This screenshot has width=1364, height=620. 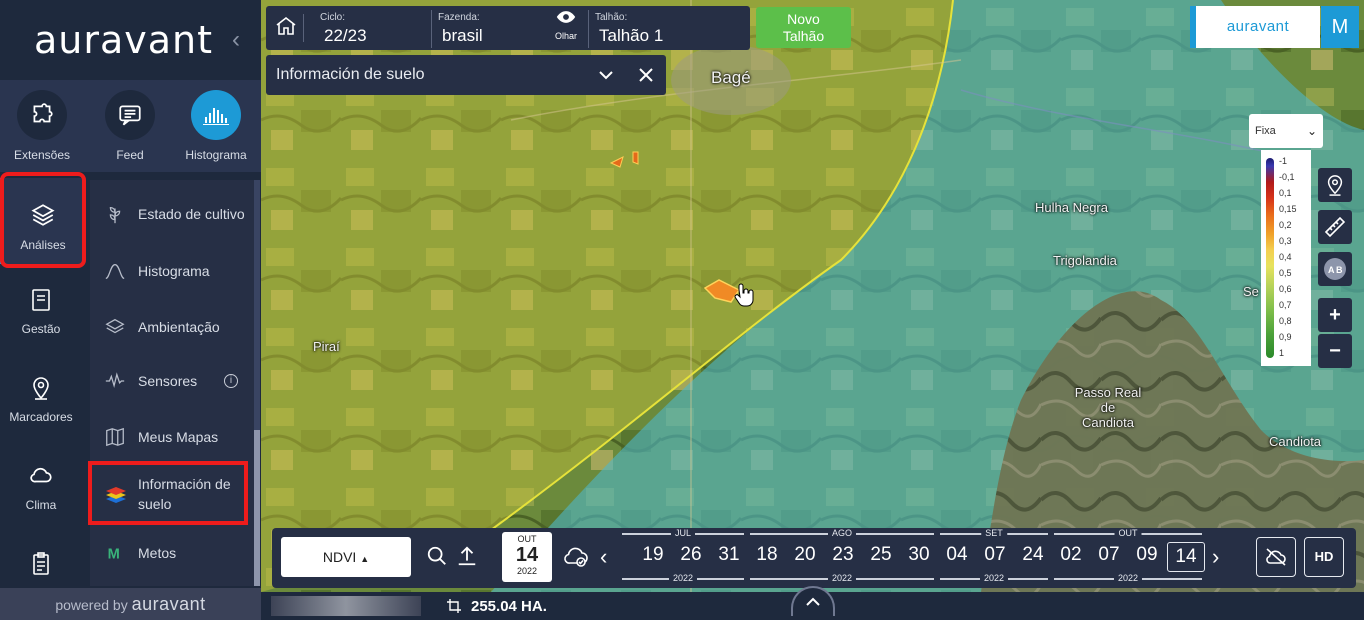 I want to click on date-option: 23, so click(x=843, y=555).